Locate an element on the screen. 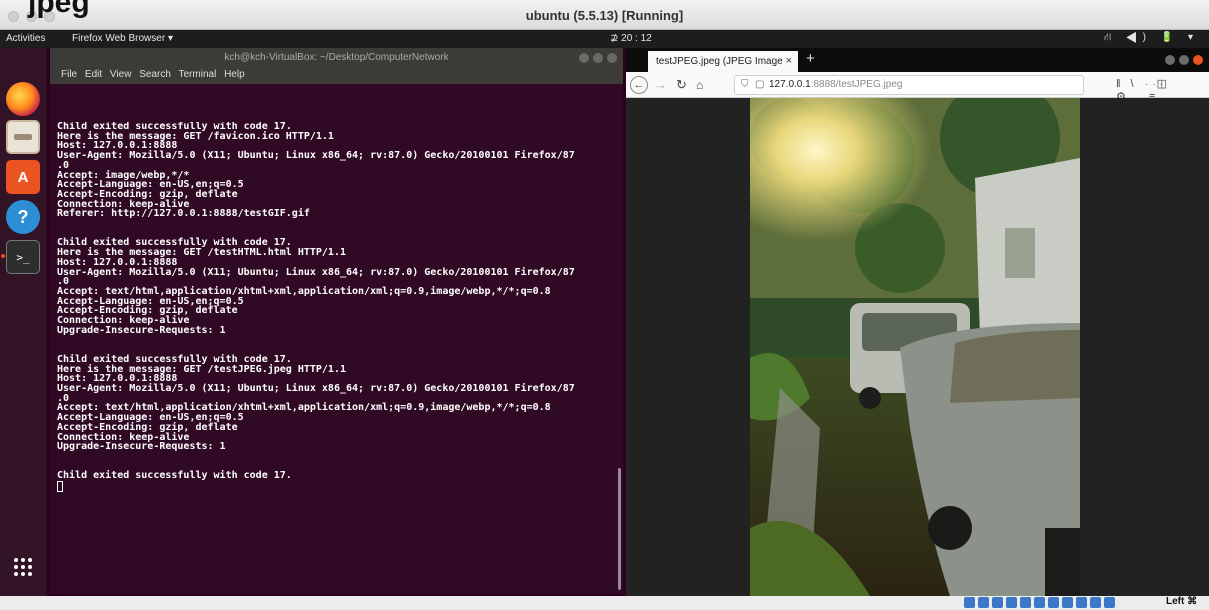  url-text: 127.0.0.1:8888/testJPEG.jpeg is located at coordinates (835, 85).